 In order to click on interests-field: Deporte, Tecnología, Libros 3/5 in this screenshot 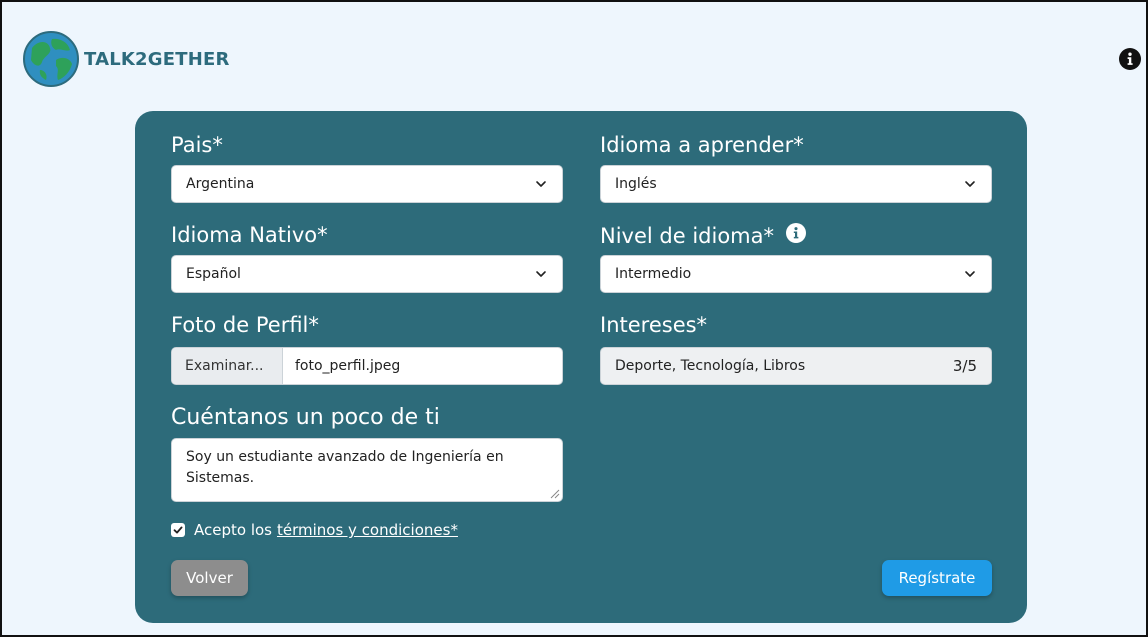, I will do `click(796, 366)`.